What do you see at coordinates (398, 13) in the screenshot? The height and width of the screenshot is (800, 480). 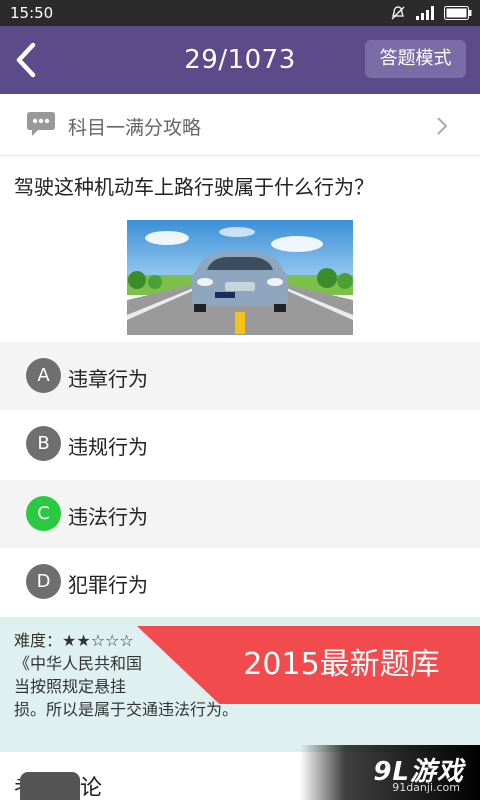 I see `mute-icon` at bounding box center [398, 13].